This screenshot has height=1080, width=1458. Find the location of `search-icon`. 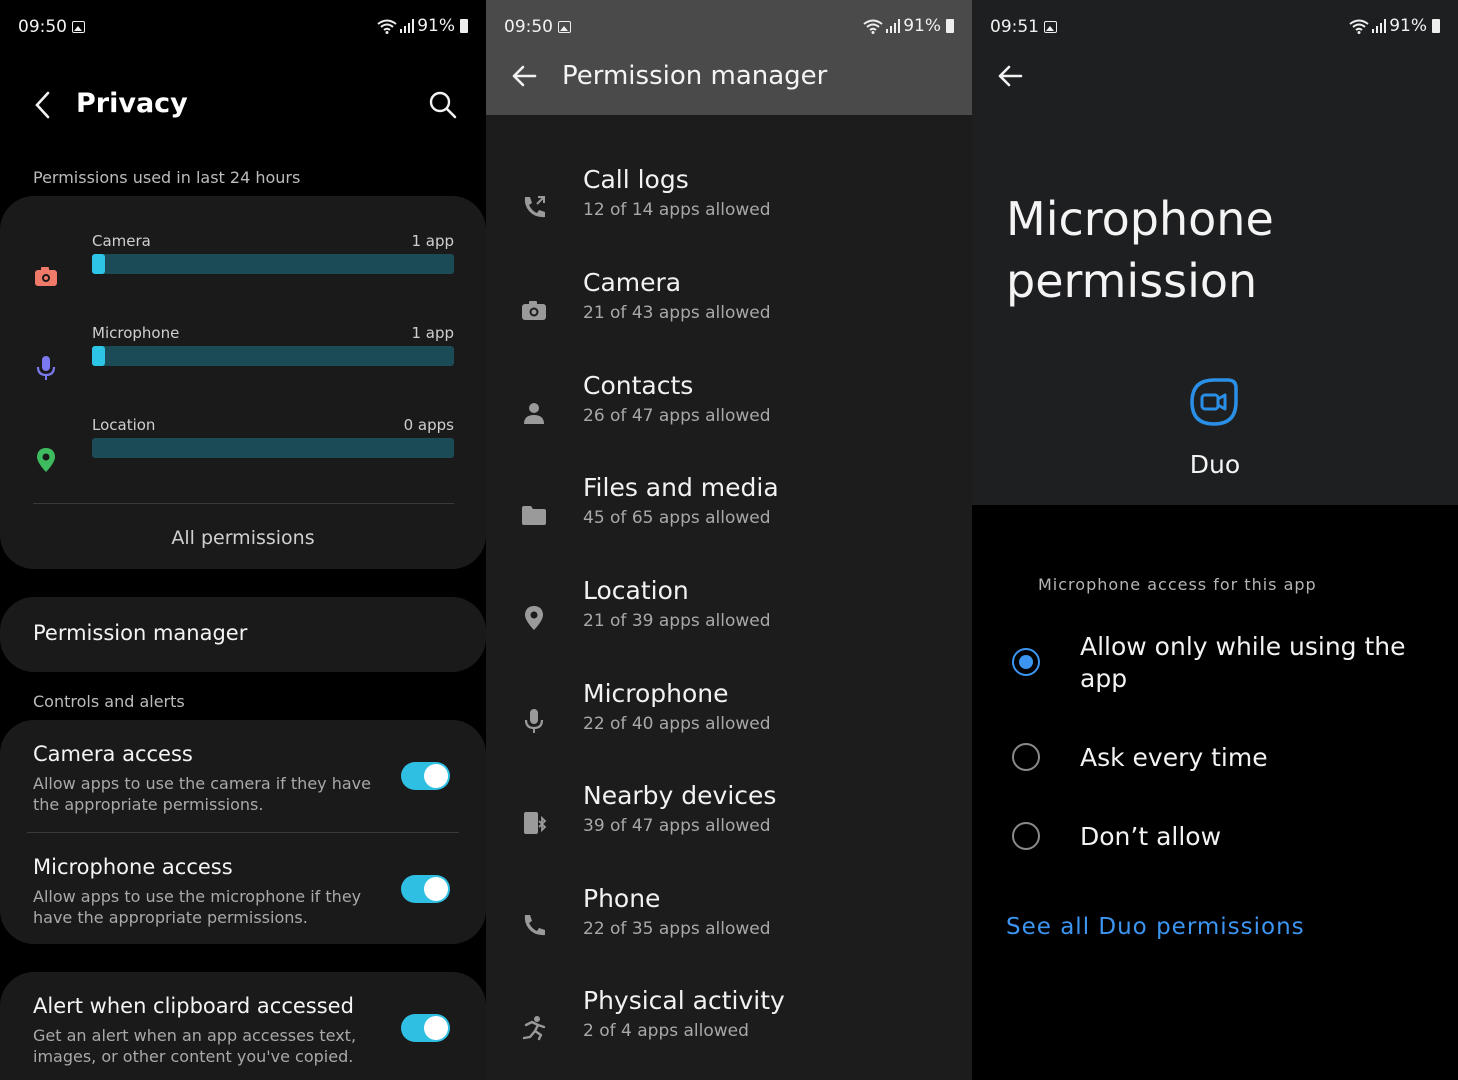

search-icon is located at coordinates (443, 105).